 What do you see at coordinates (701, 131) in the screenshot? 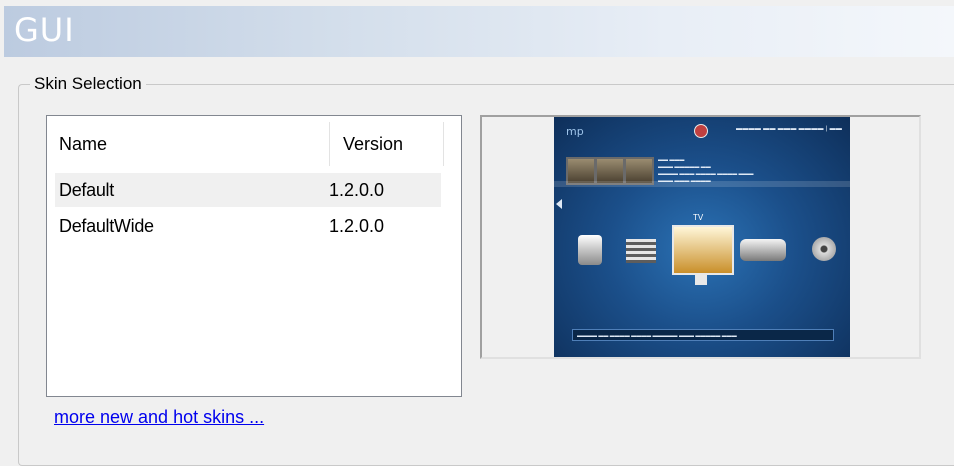
I see `clock-icon` at bounding box center [701, 131].